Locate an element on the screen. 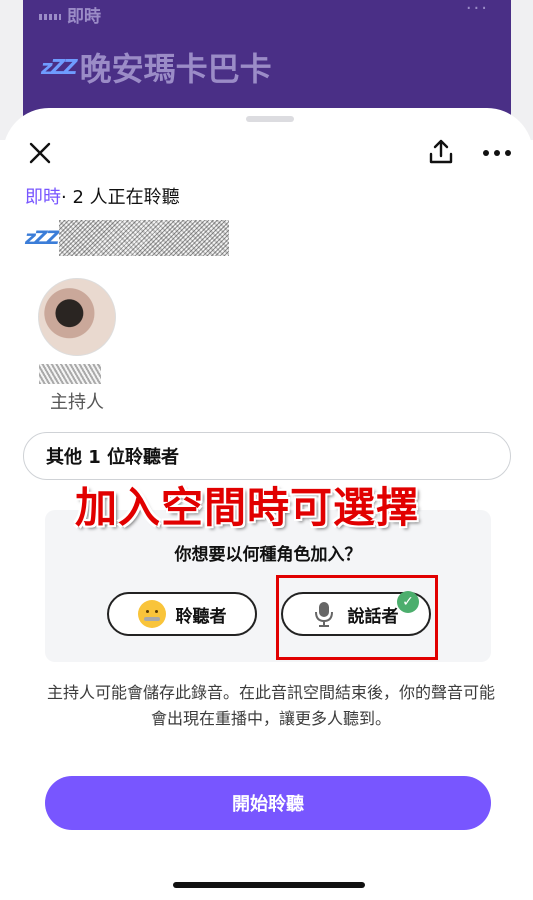 The height and width of the screenshot is (900, 533). space-live-label: 即時 is located at coordinates (84, 17).